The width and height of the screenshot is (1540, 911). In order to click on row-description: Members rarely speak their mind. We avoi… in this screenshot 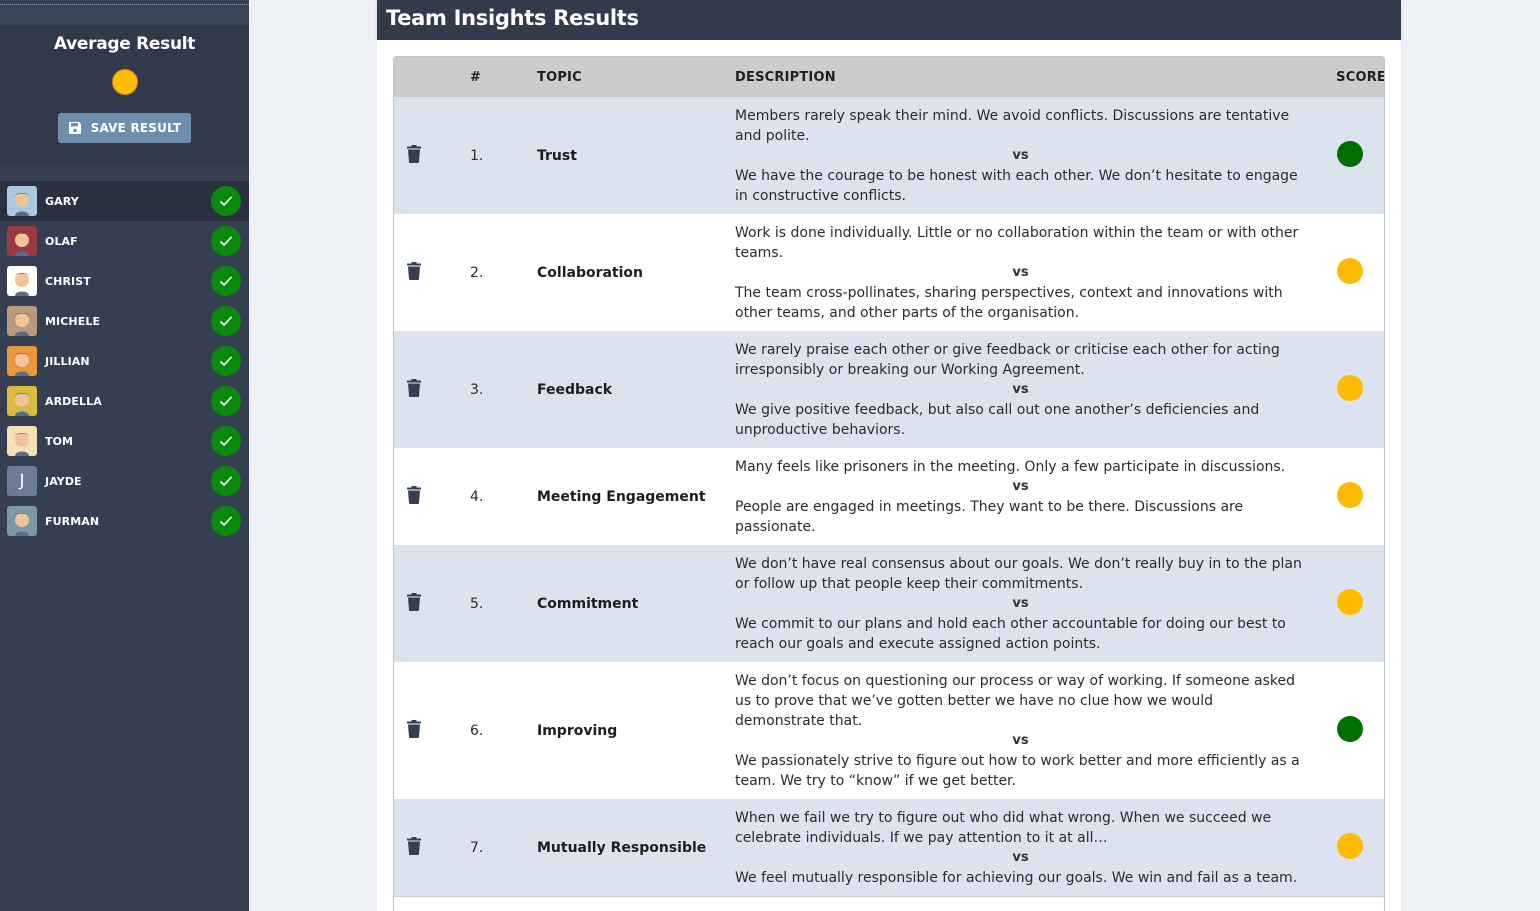, I will do `click(1024, 155)`.